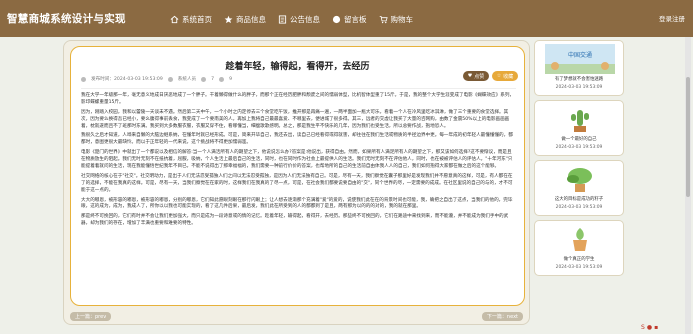 The height and width of the screenshot is (334, 693). I want to click on thumb-icon, so click(204, 79).